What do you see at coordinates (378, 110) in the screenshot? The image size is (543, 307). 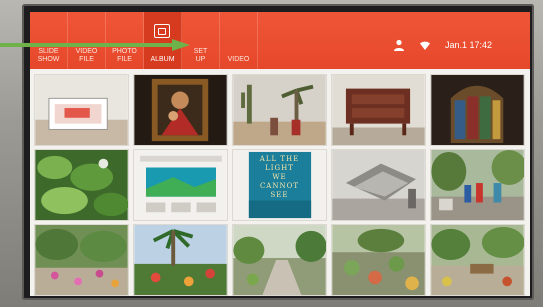 I see `photo-wooden-cabinet` at bounding box center [378, 110].